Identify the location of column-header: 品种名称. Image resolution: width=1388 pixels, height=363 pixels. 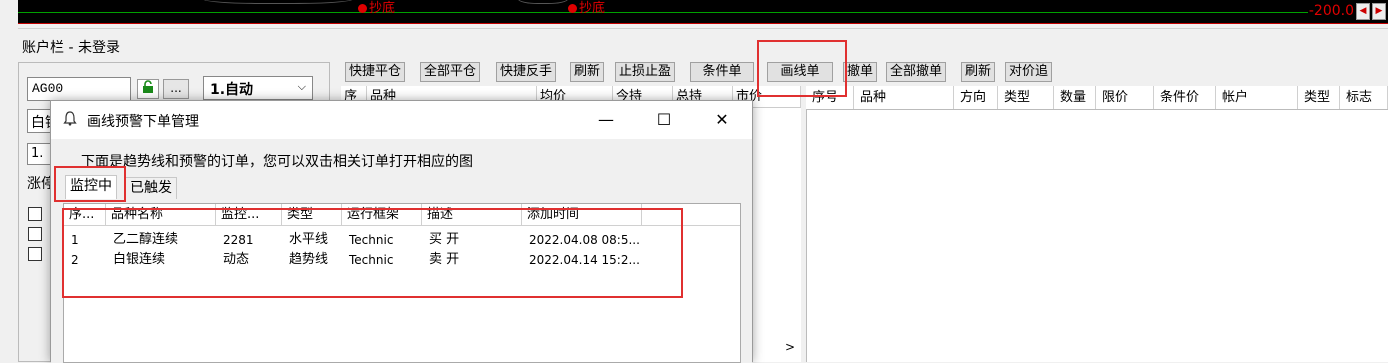
(161, 215).